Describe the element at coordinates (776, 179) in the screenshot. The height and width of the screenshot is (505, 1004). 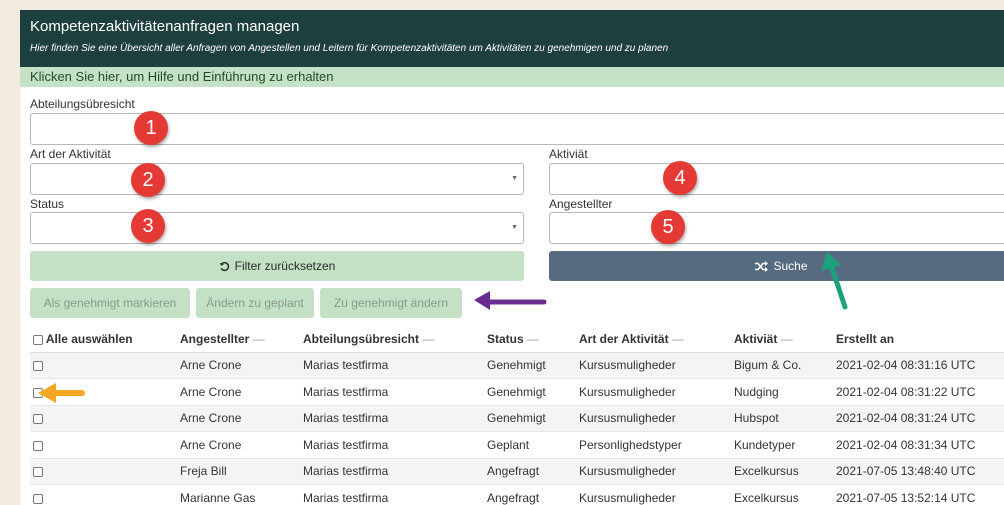
I see `activity-input` at that location.